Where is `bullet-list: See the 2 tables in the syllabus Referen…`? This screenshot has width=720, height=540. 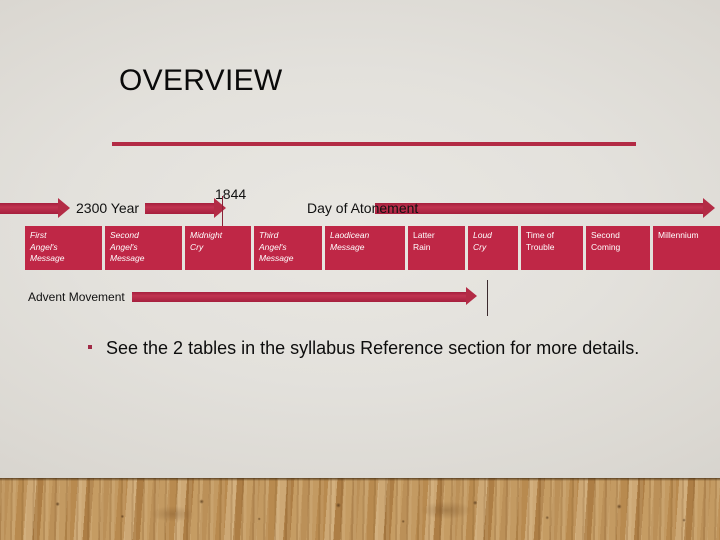 bullet-list: See the 2 tables in the syllabus Referen… is located at coordinates (373, 348).